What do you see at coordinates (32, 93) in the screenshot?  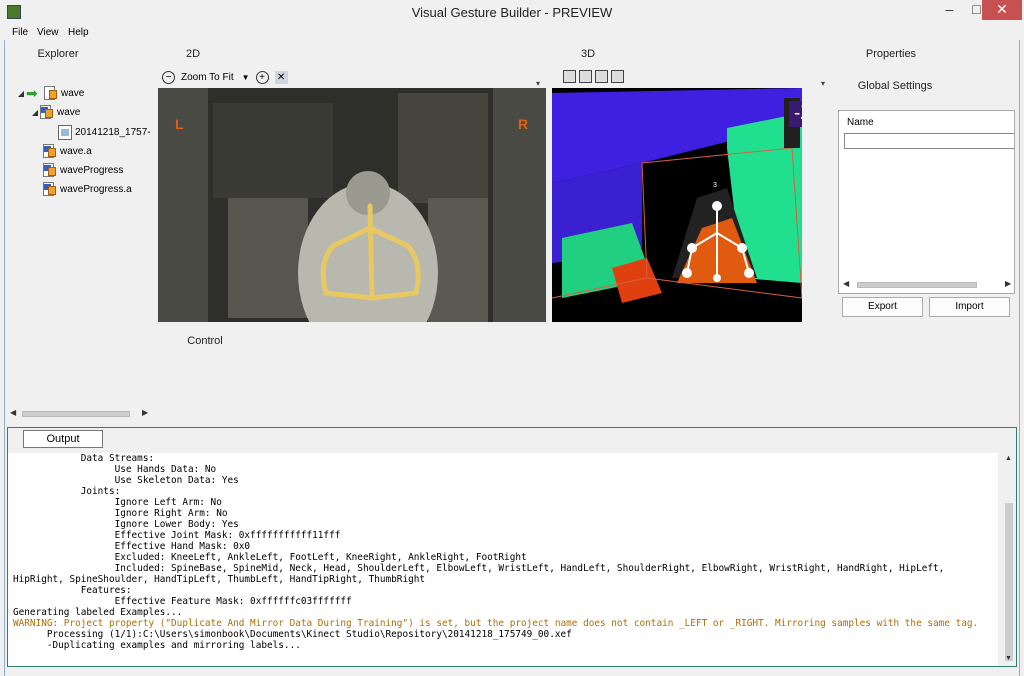 I see `active-arrow-icon: ➡` at bounding box center [32, 93].